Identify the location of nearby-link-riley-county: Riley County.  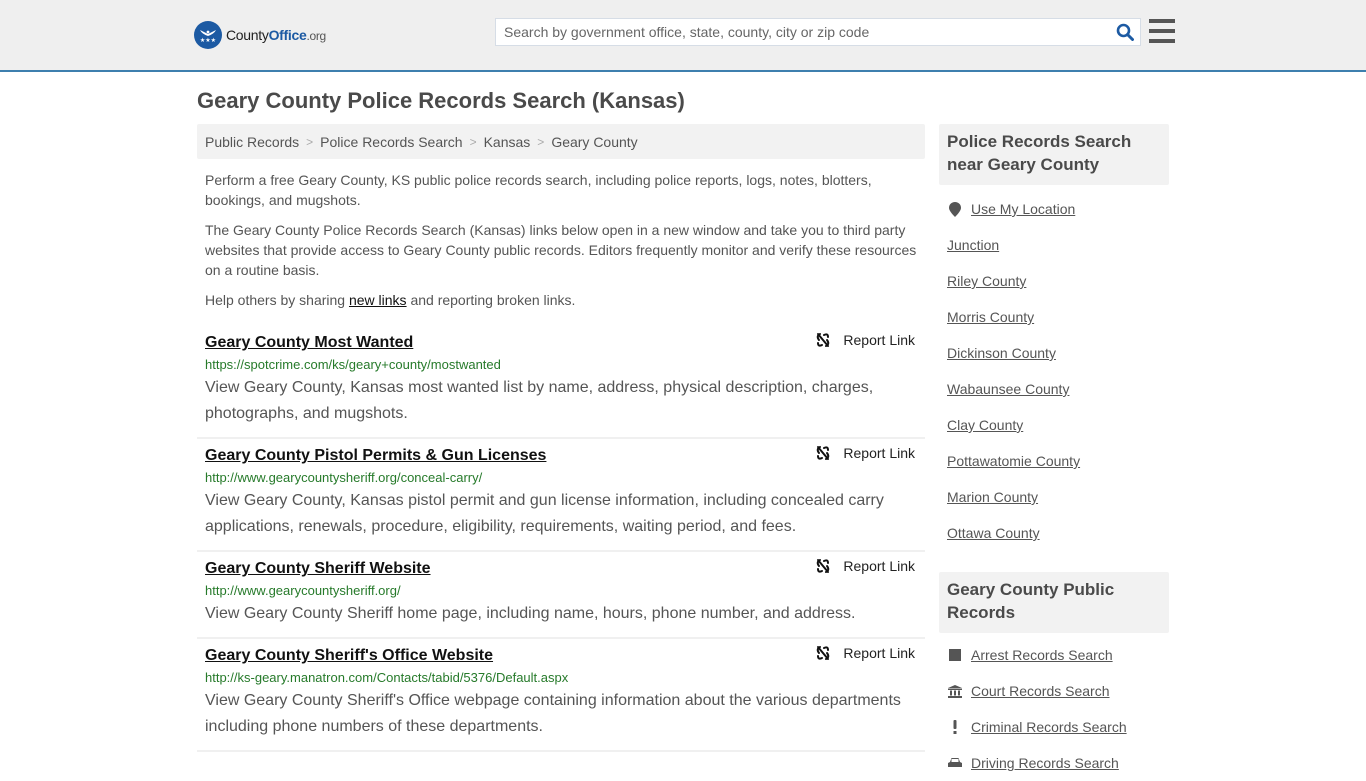
(986, 281).